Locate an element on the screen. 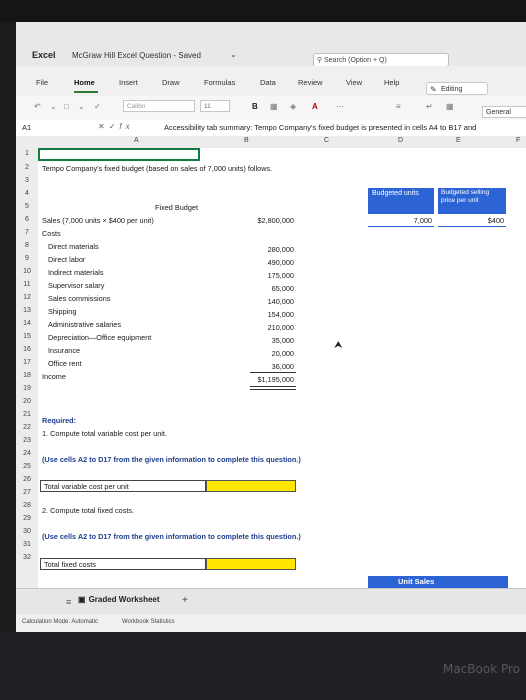 The width and height of the screenshot is (526, 700). tab-insert: Insert is located at coordinates (128, 82).